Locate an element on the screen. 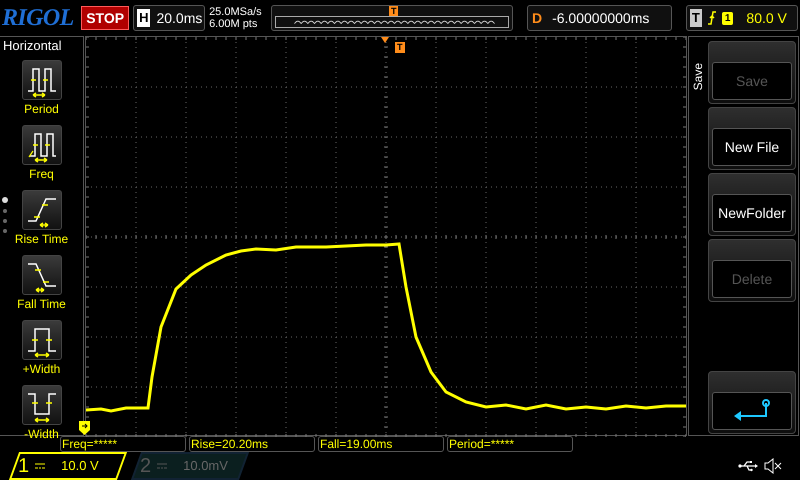 Image resolution: width=800 pixels, height=480 pixels. usb-icon is located at coordinates (748, 466).